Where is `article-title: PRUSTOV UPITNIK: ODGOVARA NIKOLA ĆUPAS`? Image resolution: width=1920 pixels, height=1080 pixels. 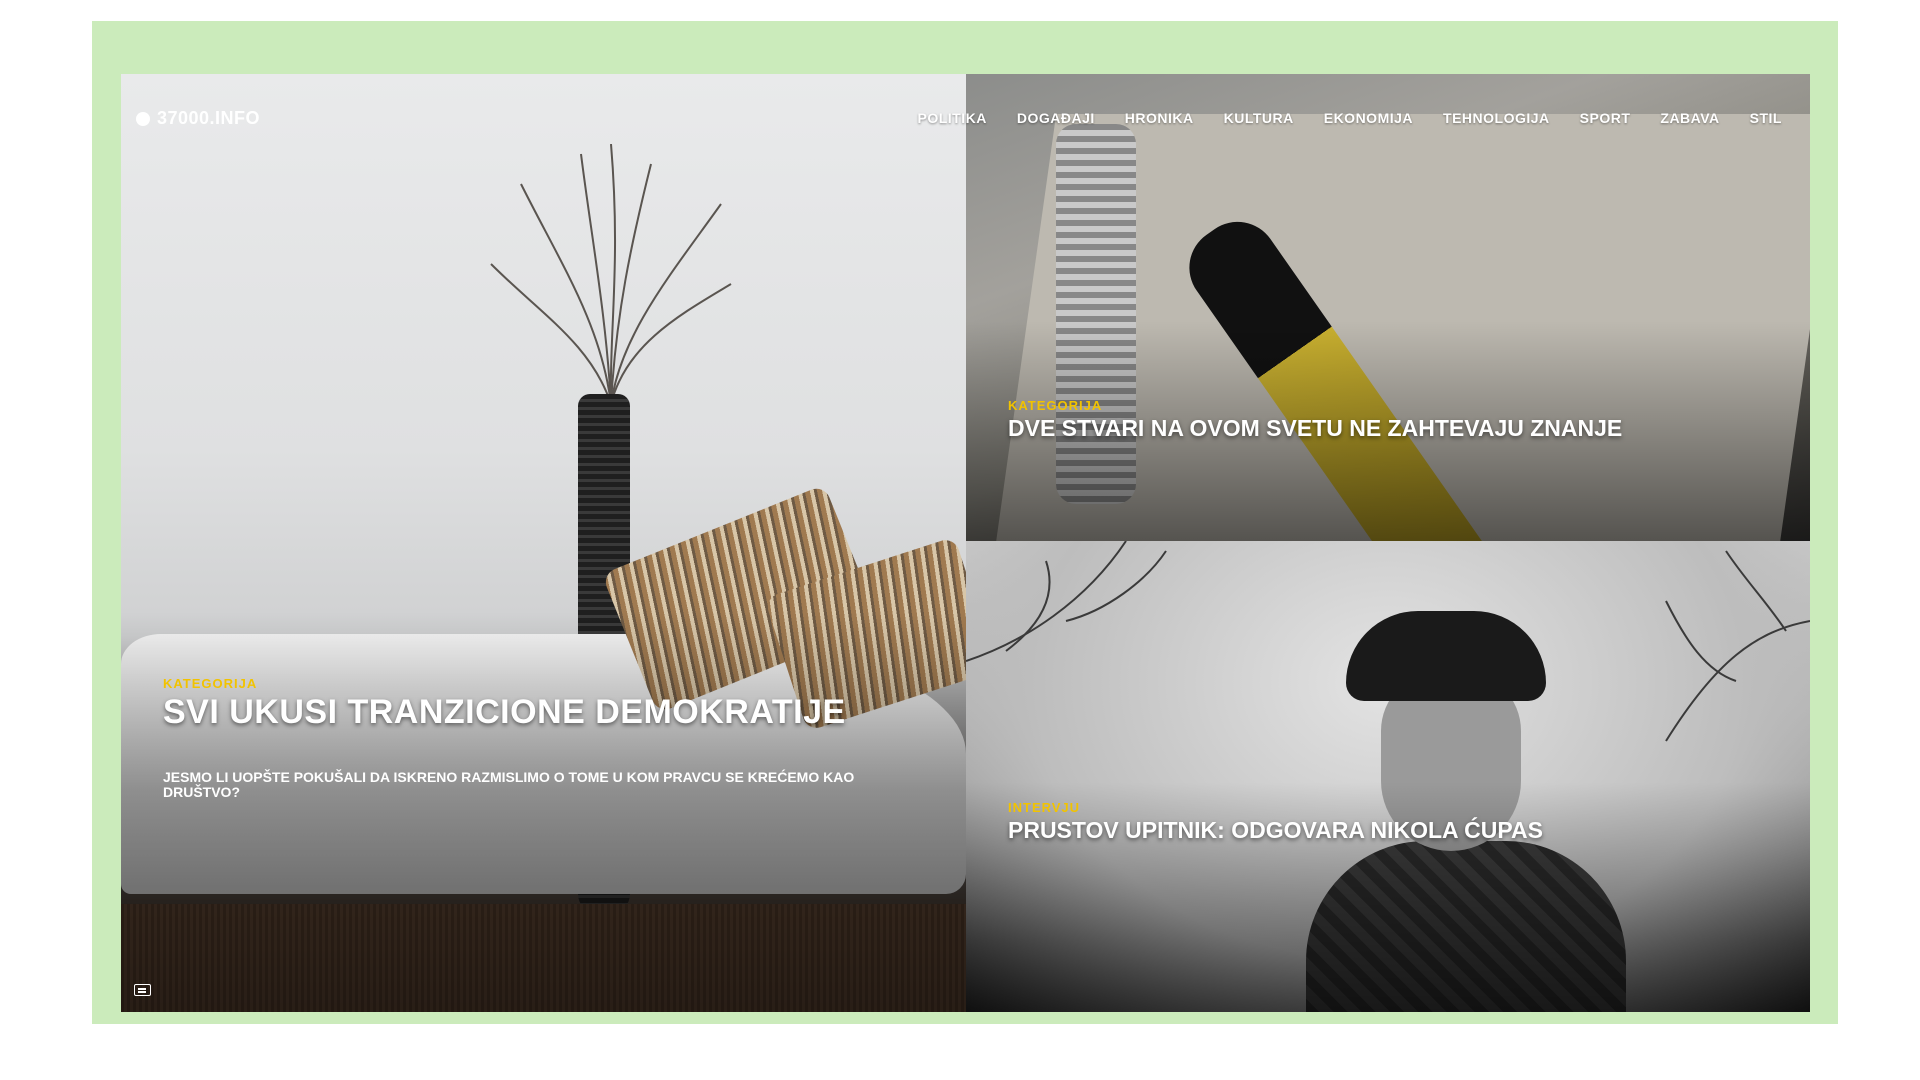
article-title: PRUSTOV UPITNIK: ODGOVARA NIKOLA ĆUPAS is located at coordinates (1398, 830).